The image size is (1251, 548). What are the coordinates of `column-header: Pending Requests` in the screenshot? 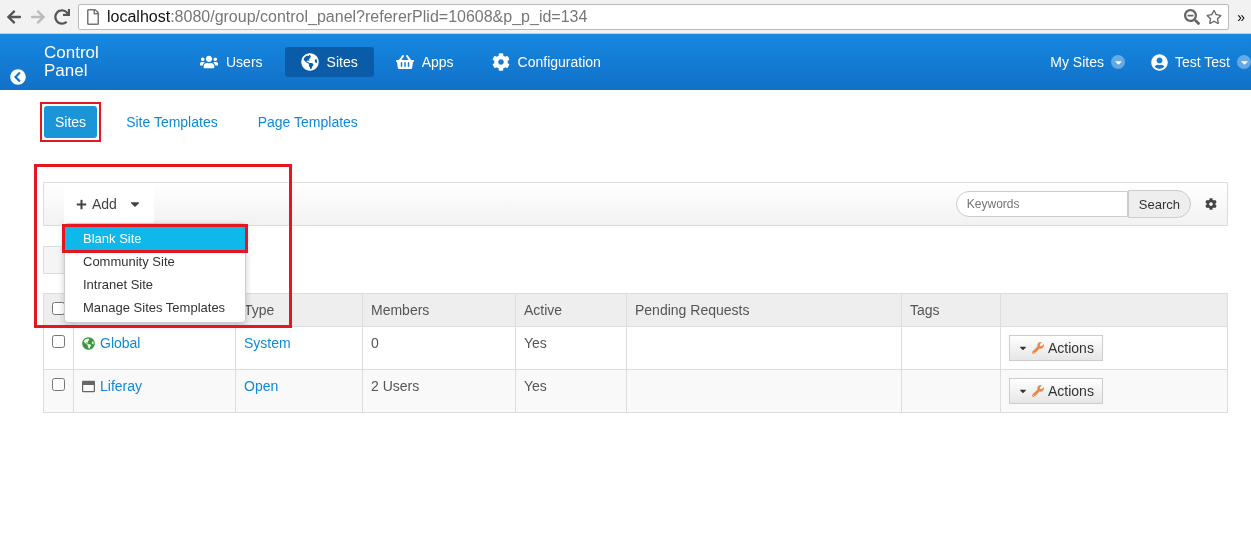 It's located at (764, 310).